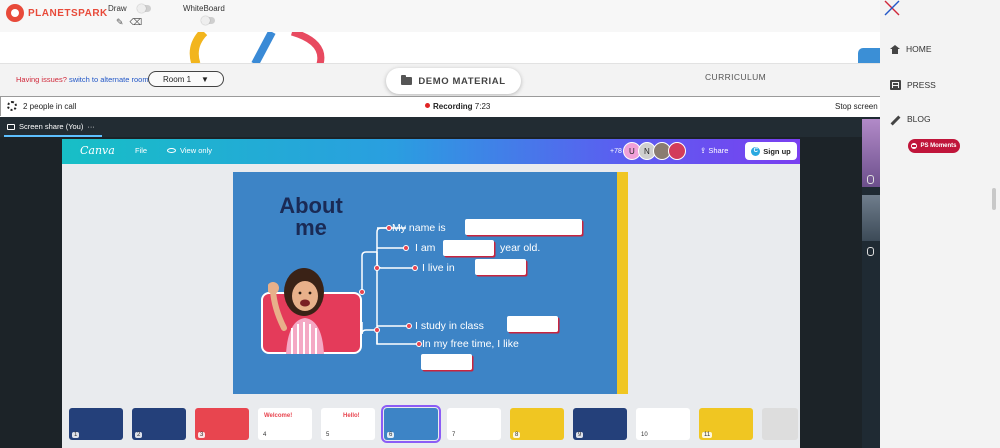 The image size is (1000, 448). I want to click on nav-blog-label: BLOG, so click(919, 119).